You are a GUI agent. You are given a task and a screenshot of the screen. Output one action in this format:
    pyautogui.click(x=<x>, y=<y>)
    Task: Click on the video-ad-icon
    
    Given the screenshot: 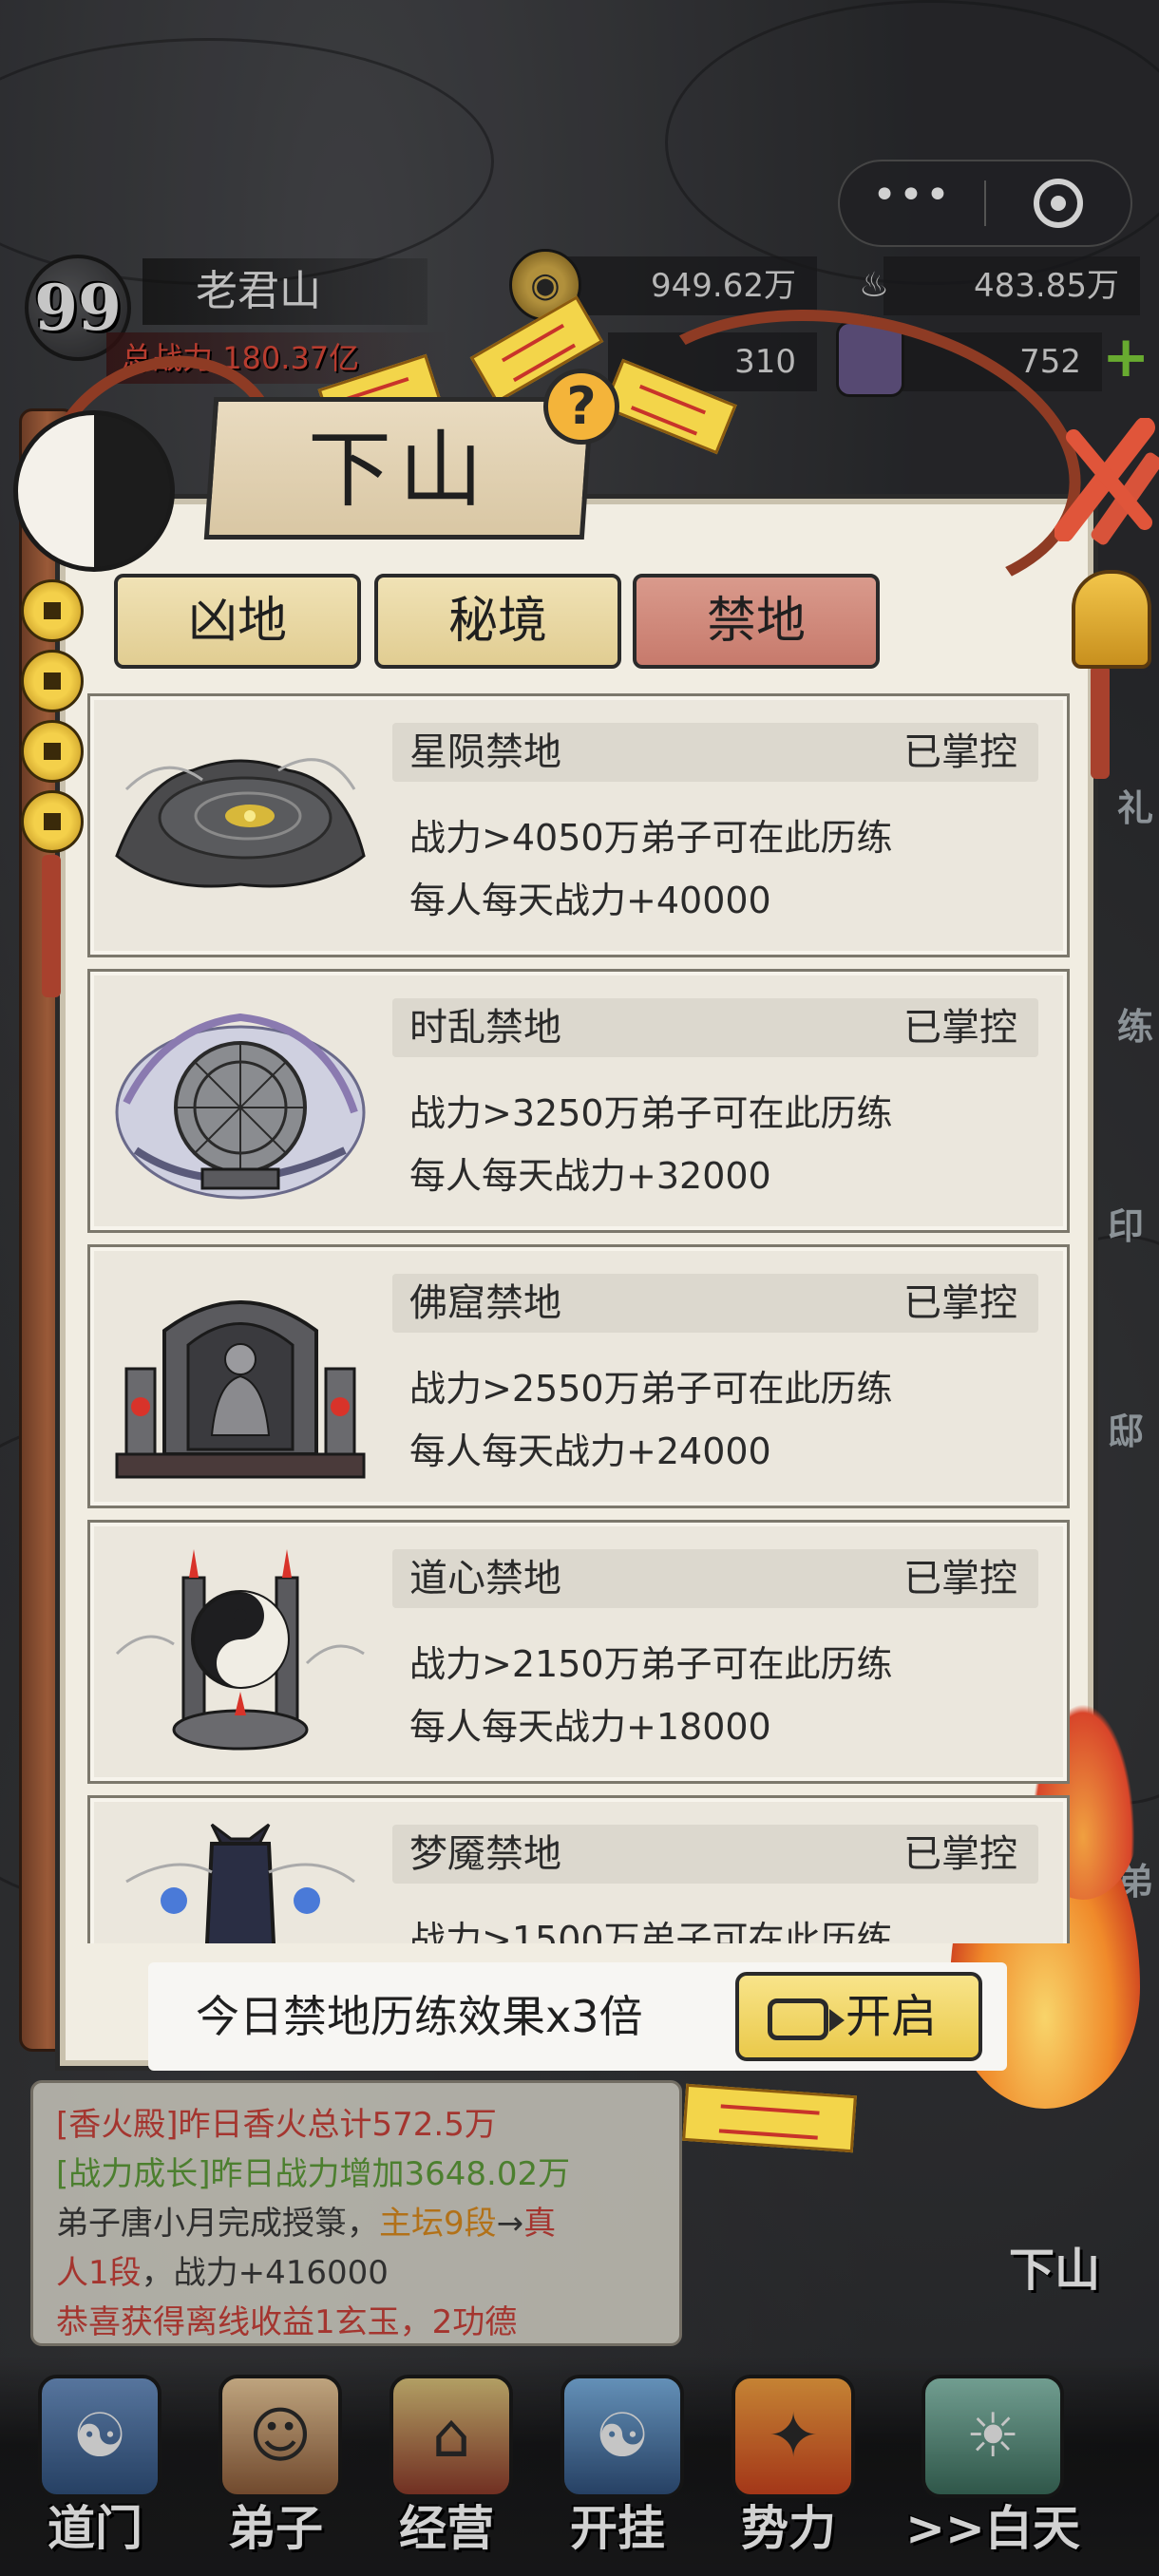 What is the action you would take?
    pyautogui.click(x=806, y=2019)
    